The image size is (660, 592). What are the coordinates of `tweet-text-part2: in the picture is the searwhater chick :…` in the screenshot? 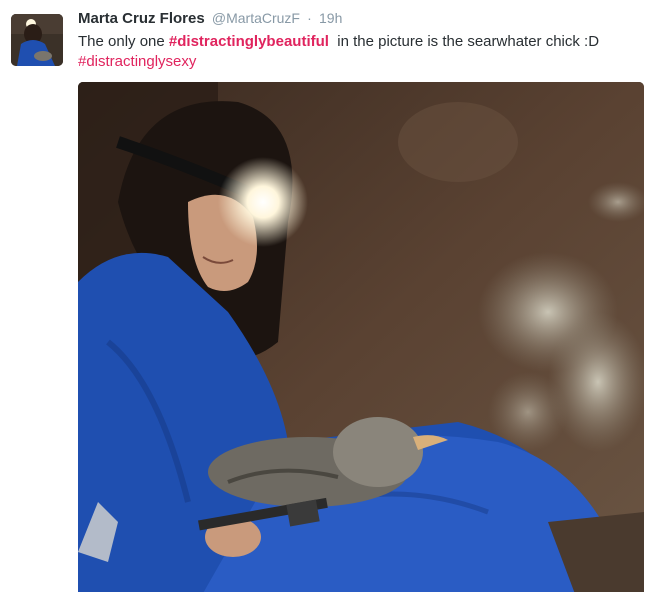 It's located at (464, 41).